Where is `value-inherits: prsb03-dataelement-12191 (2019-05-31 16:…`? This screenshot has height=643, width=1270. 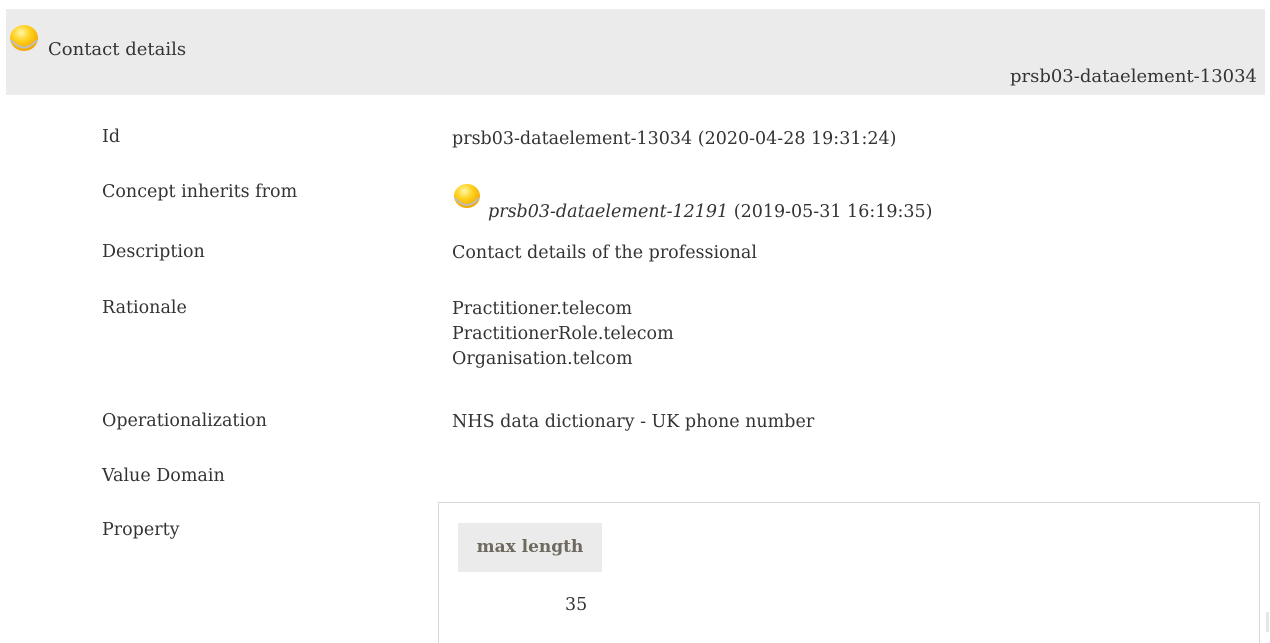
value-inherits: prsb03-dataelement-12191 (2019-05-31 16:… is located at coordinates (692, 204).